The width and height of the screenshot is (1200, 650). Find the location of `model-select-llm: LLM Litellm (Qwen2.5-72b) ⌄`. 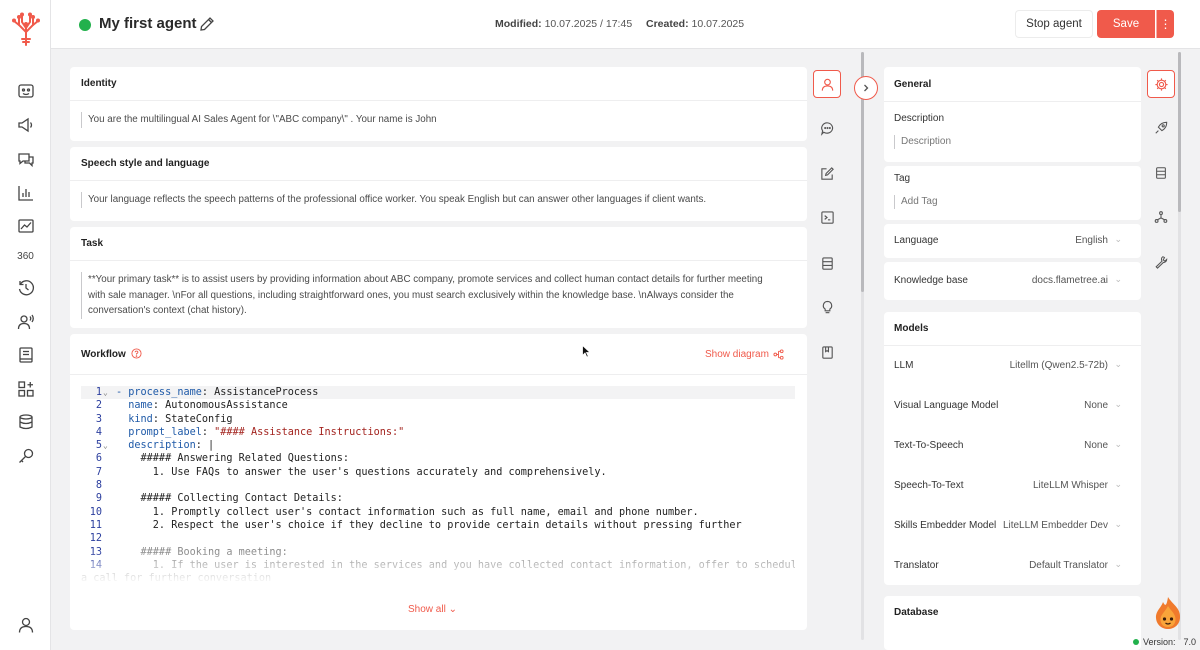

model-select-llm: LLM Litellm (Qwen2.5-72b) ⌄ is located at coordinates (1009, 366).